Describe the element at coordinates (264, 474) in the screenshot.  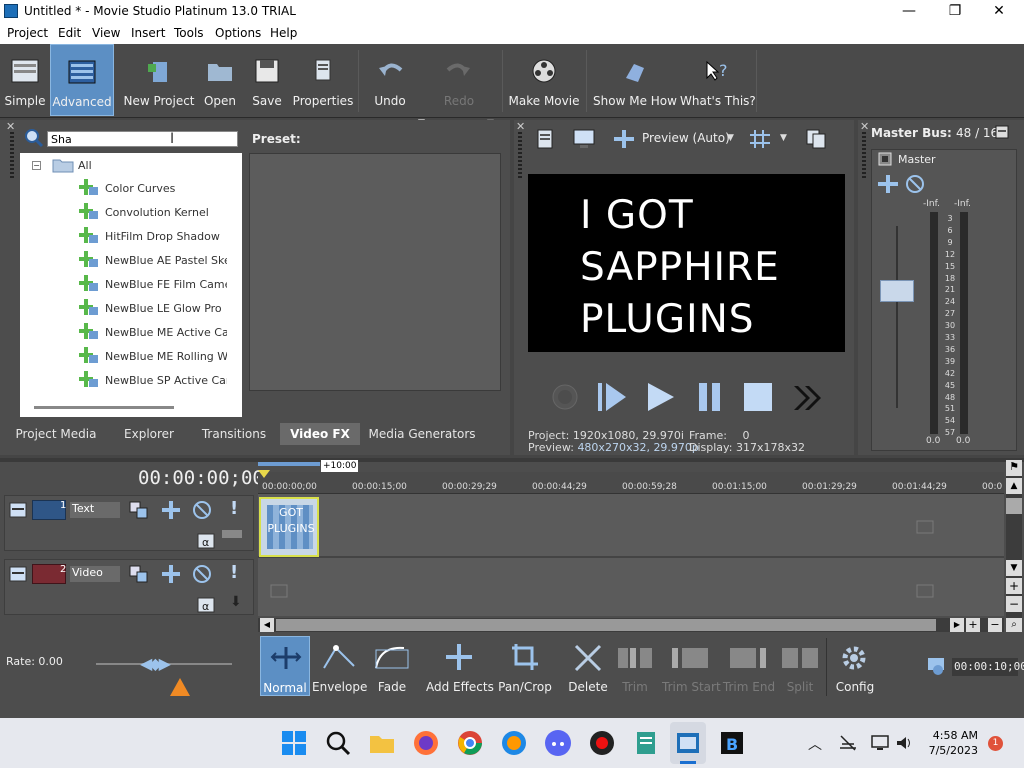
I see `cursor-marker` at that location.